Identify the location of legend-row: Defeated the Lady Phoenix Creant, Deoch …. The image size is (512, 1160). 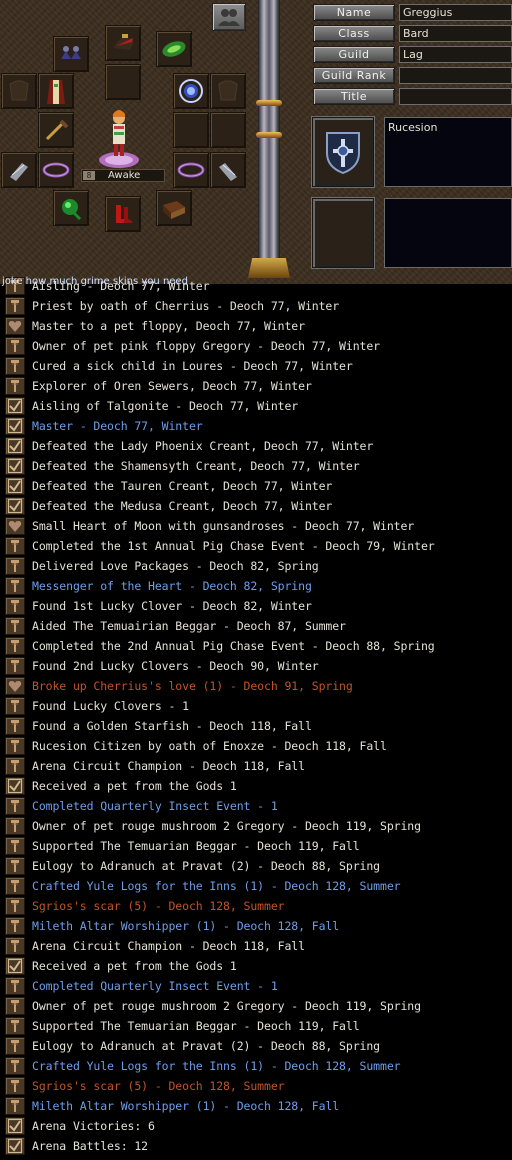
(256, 446).